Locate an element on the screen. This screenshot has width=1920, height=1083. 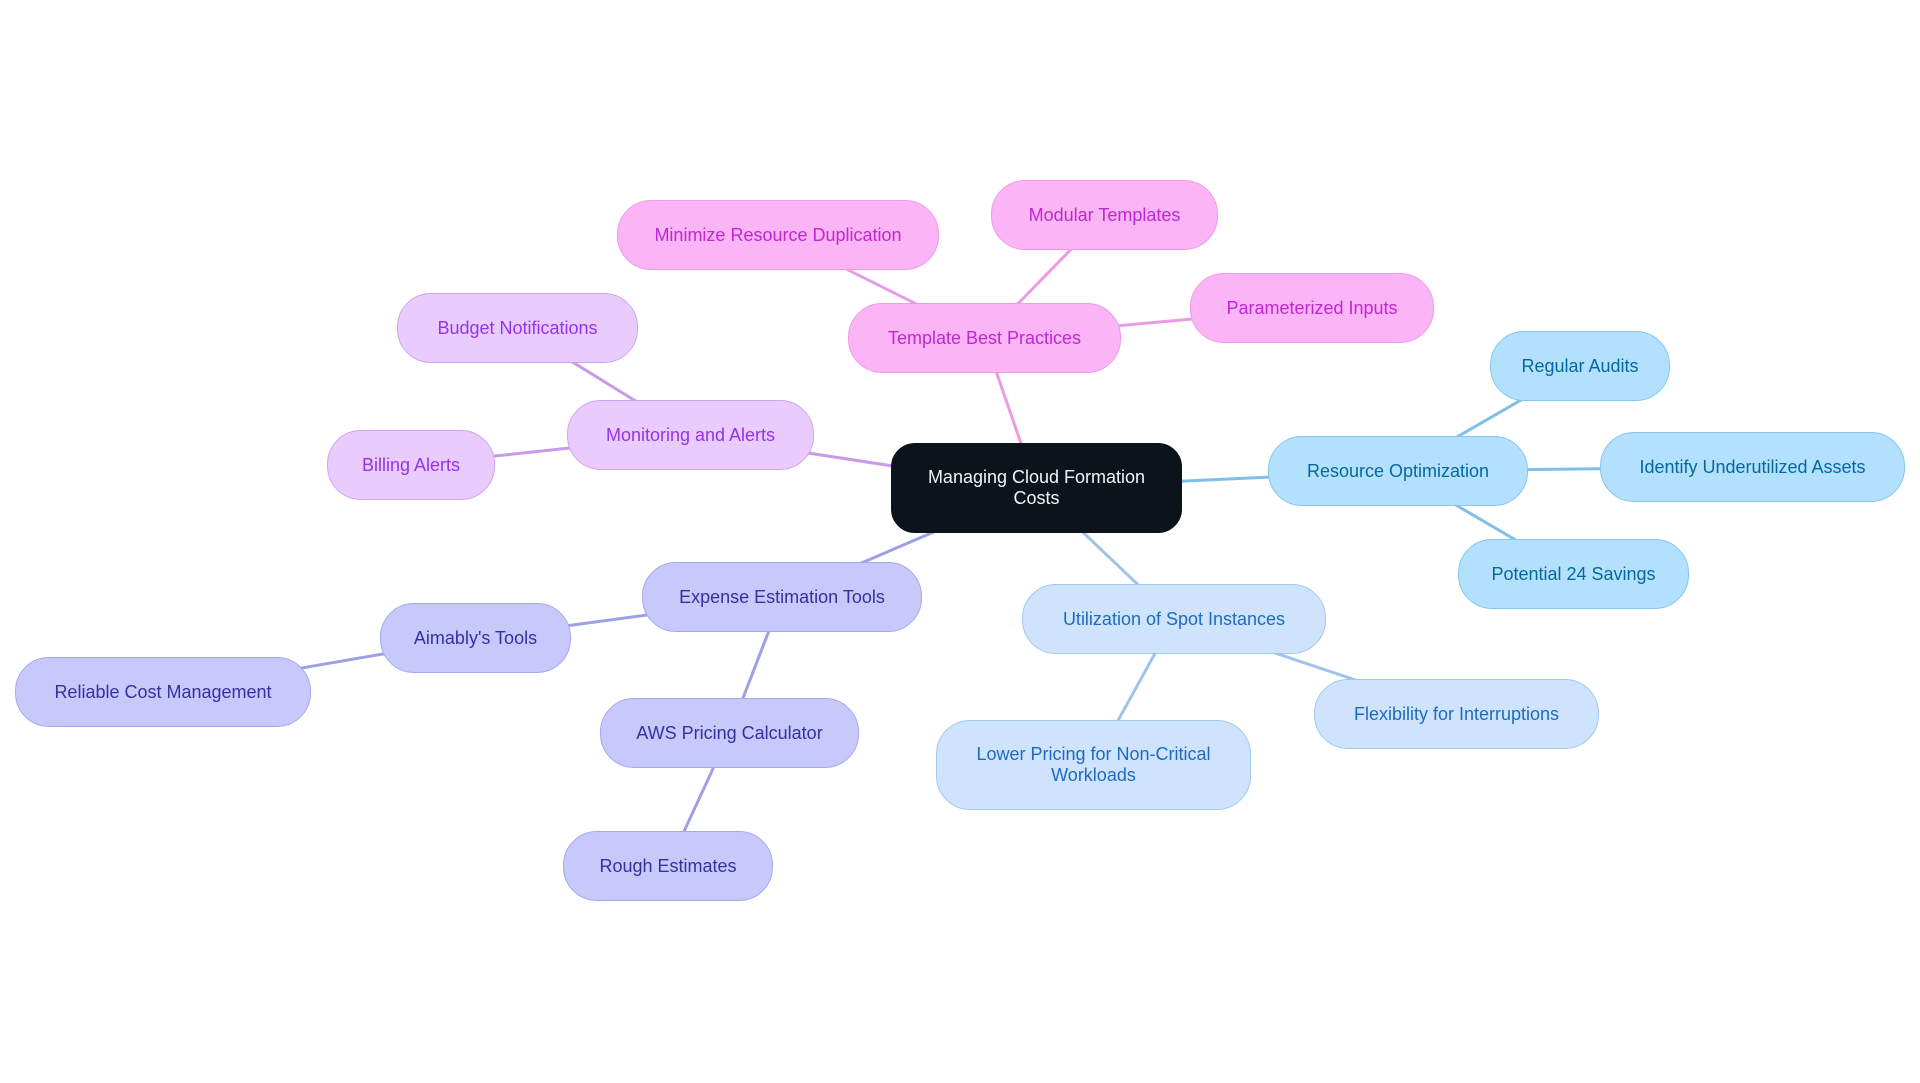
node-label: Budget Notifications is located at coordinates (517, 327).